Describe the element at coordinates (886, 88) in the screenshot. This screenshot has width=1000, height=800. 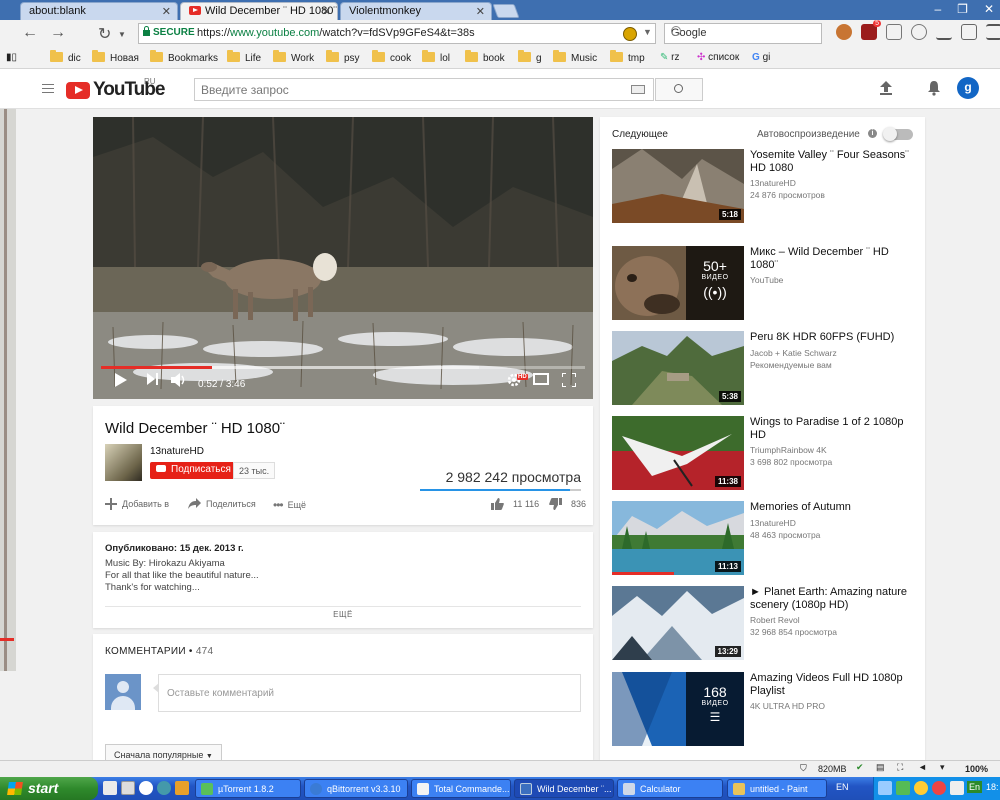
I see `upload-icon` at that location.